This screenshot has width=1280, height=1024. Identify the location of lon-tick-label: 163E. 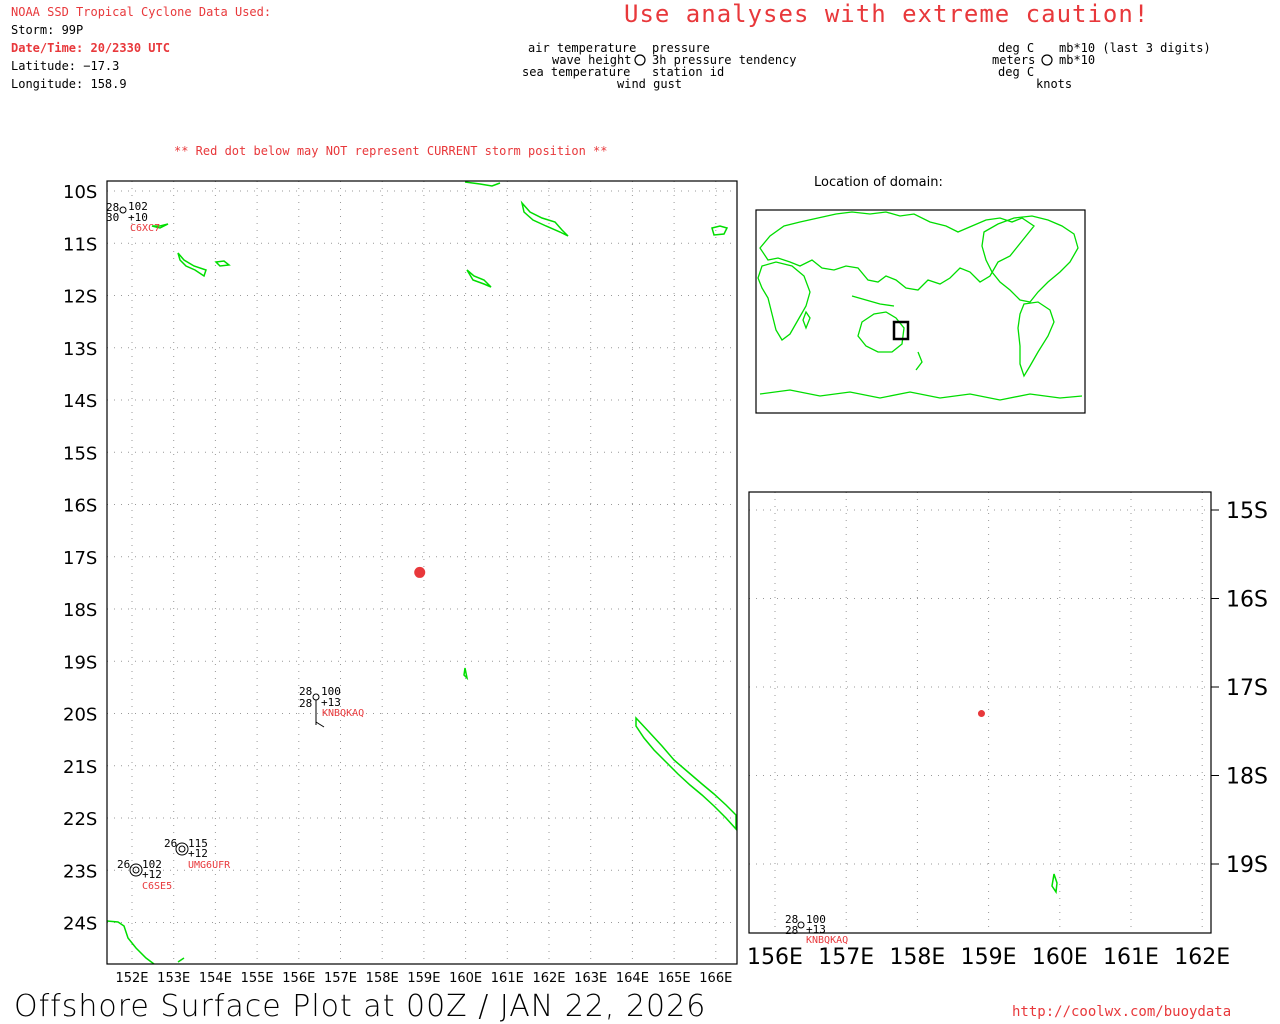
(590, 978).